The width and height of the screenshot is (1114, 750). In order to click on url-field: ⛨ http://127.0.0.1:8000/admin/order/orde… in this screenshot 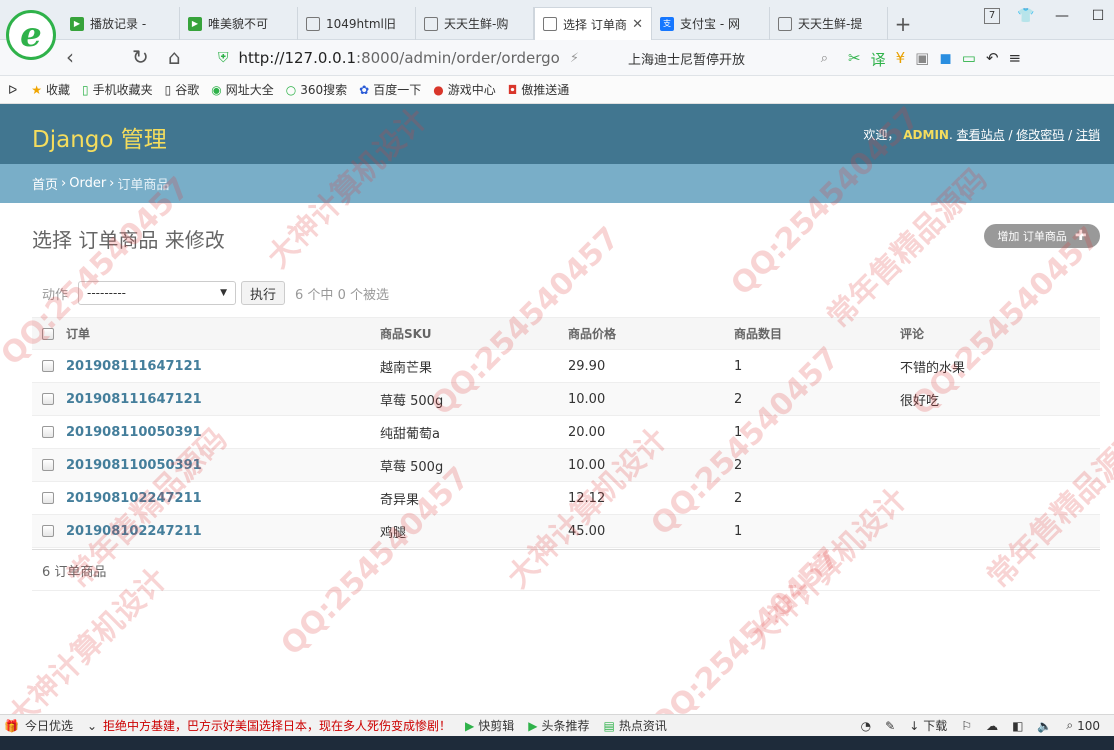, I will do `click(416, 58)`.